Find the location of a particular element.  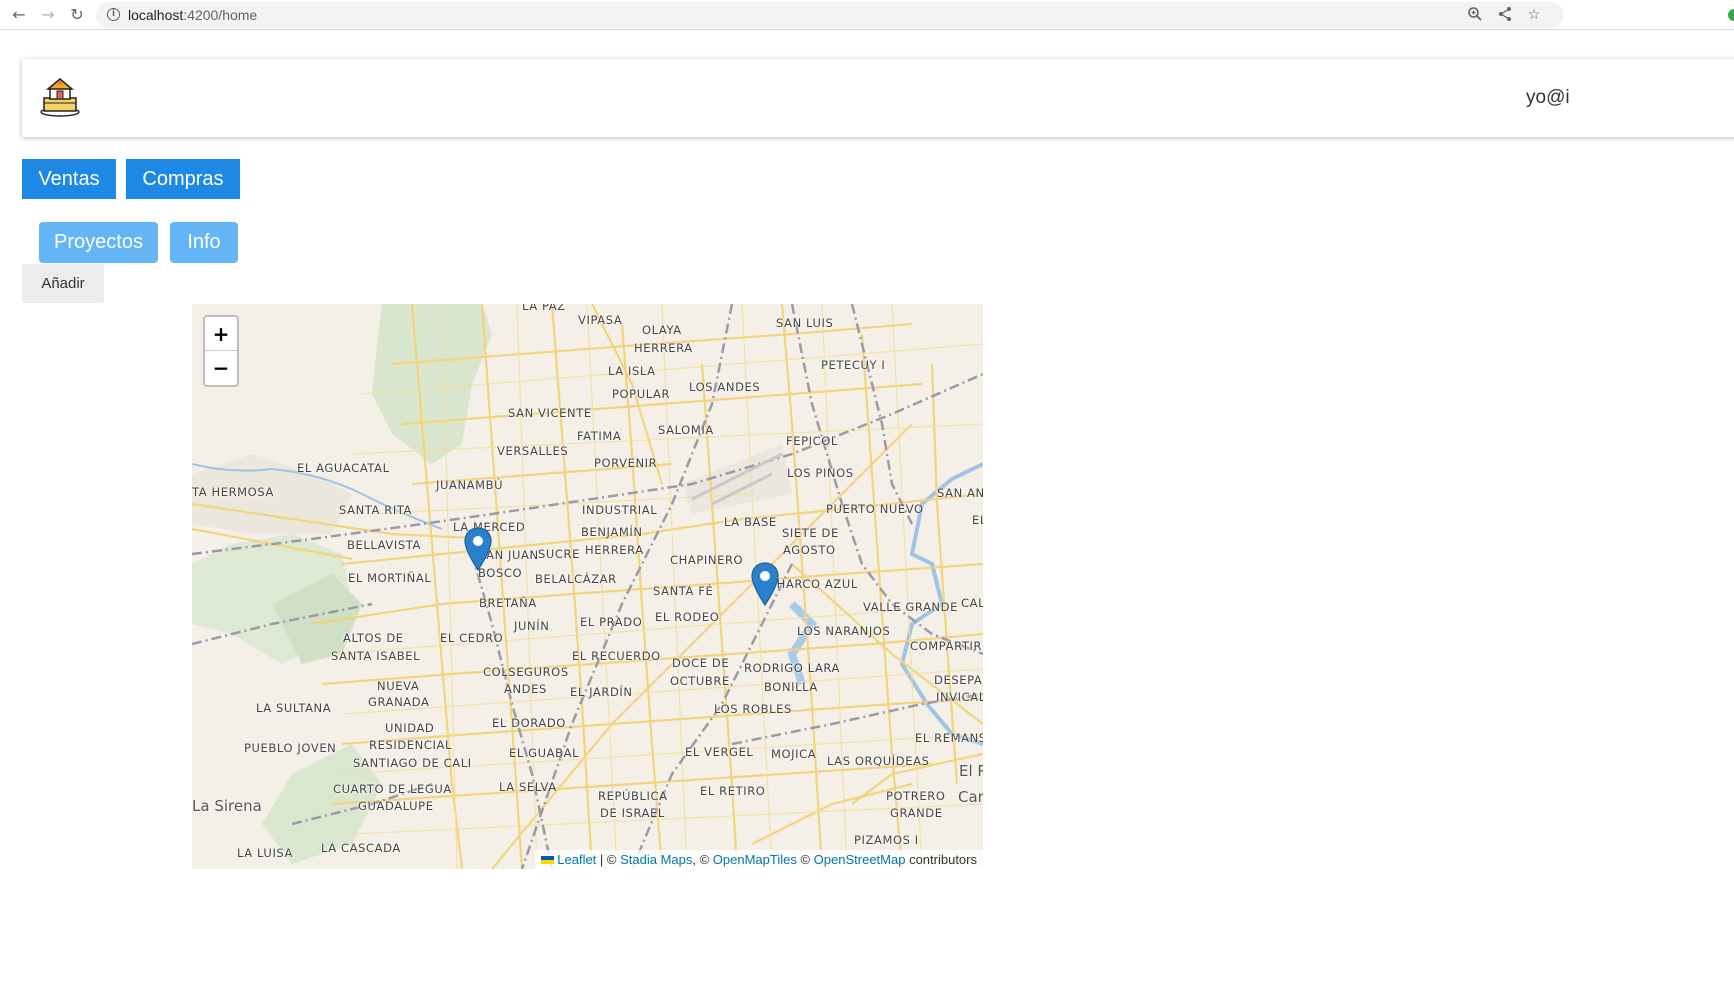

place-label: CUARTO DE LEGUA is located at coordinates (392, 789).